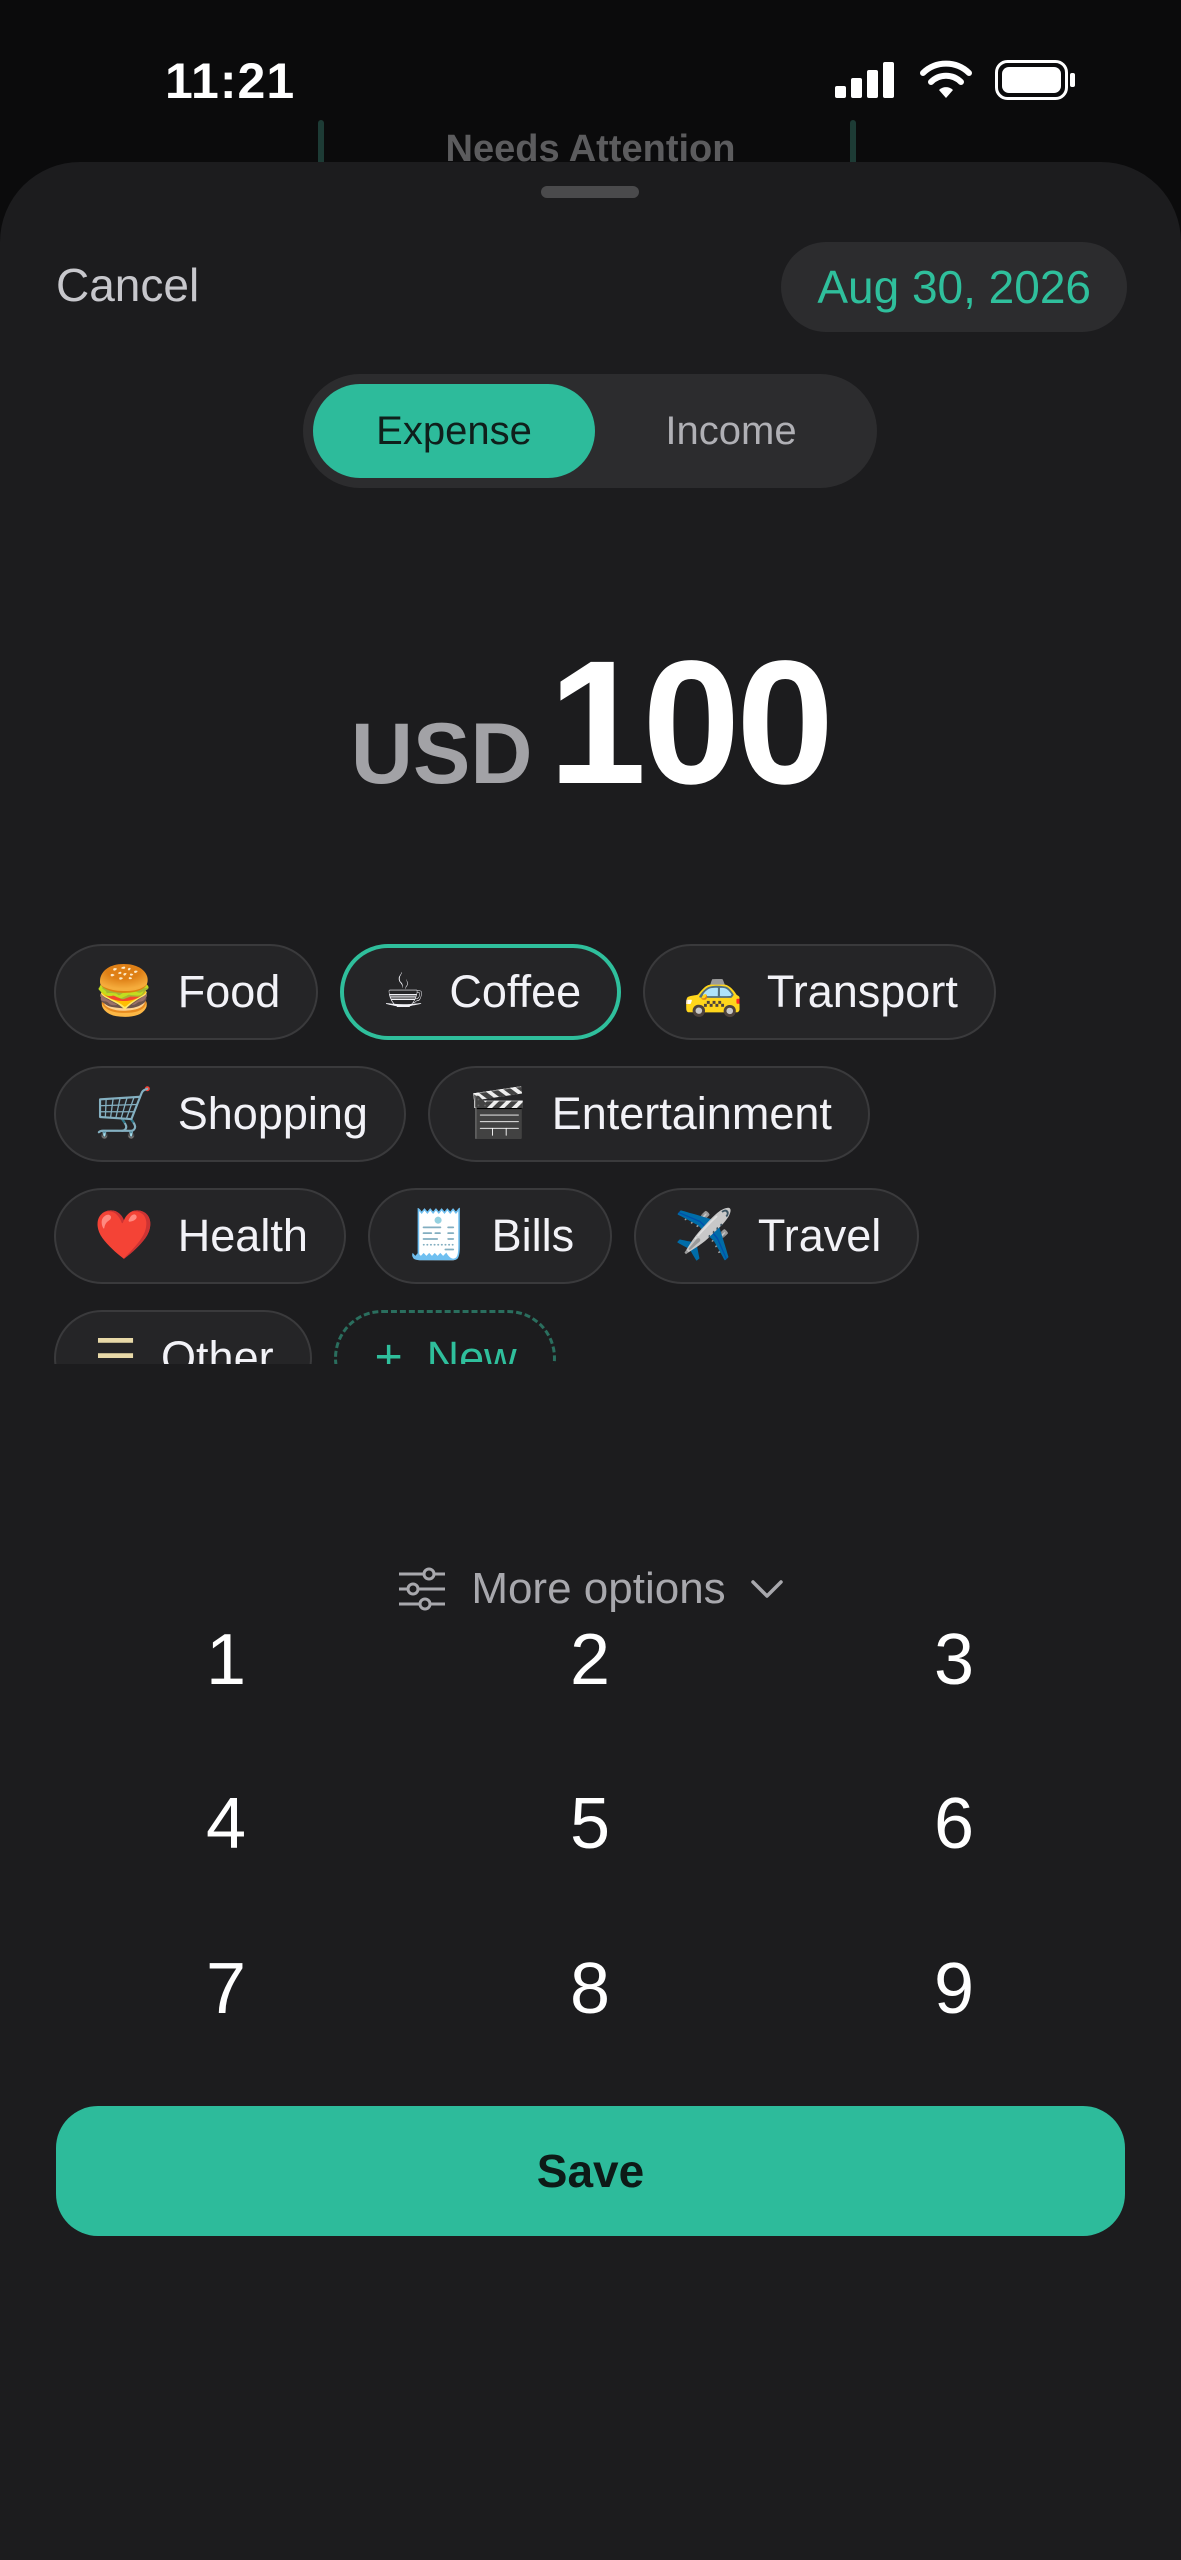  I want to click on key-4: 4, so click(226, 1824).